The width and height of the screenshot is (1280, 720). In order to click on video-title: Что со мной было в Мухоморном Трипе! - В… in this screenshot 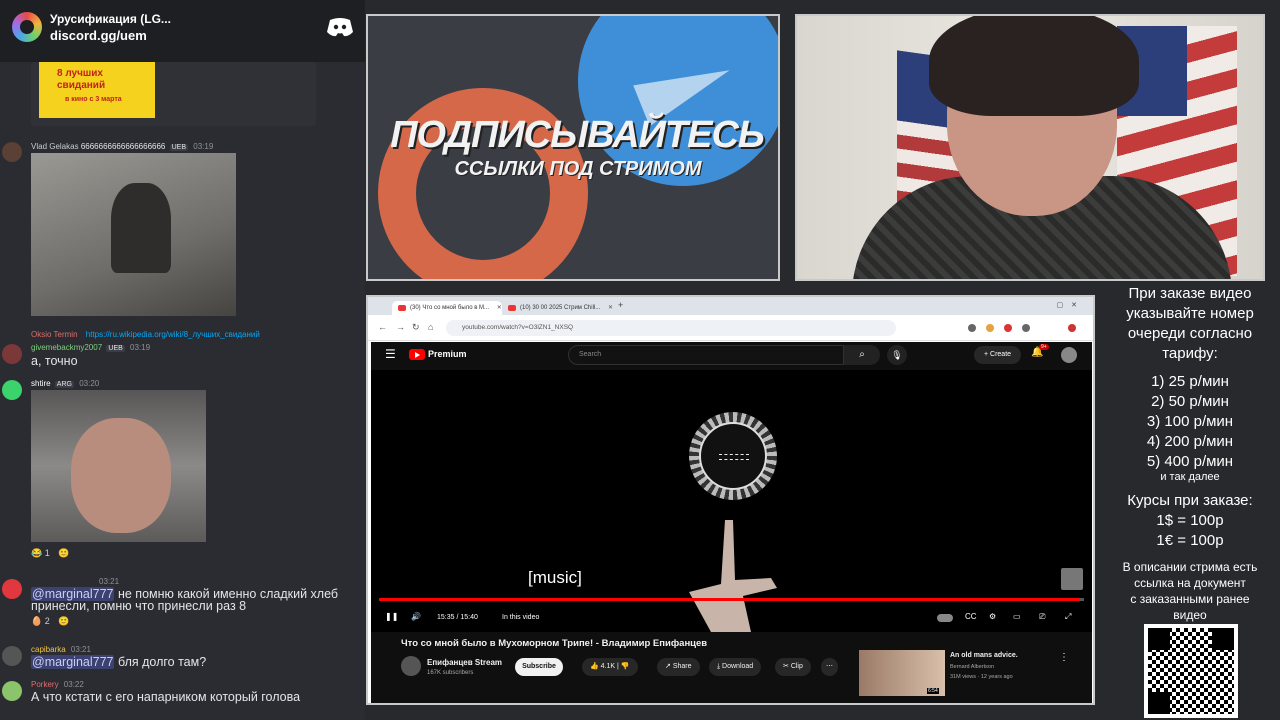, I will do `click(554, 643)`.